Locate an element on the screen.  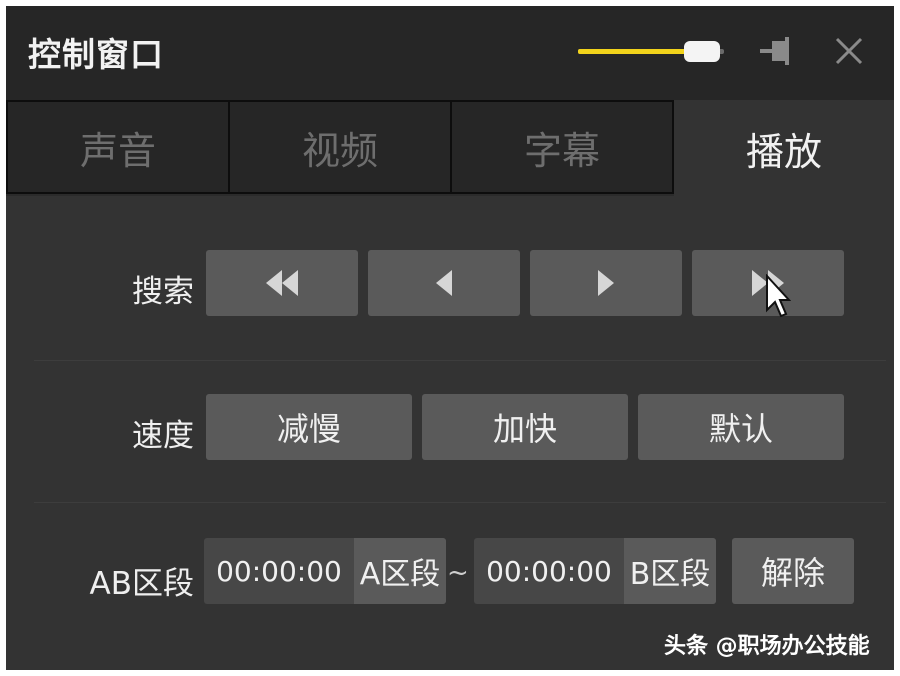
fast-rewind-icon is located at coordinates (282, 283).